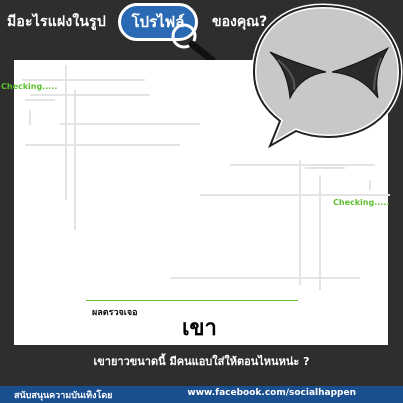 The image size is (403, 403). Describe the element at coordinates (271, 393) in the screenshot. I see `footer-link: www.facebook.com/socialhappen` at that location.